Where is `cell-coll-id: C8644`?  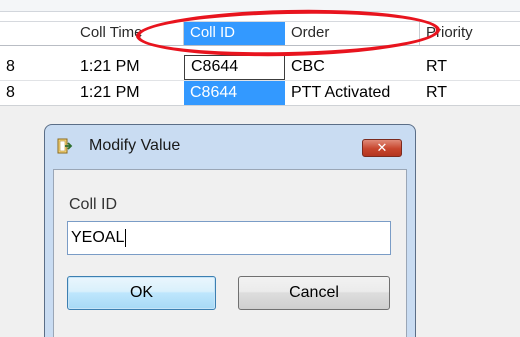
cell-coll-id: C8644 is located at coordinates (234, 67).